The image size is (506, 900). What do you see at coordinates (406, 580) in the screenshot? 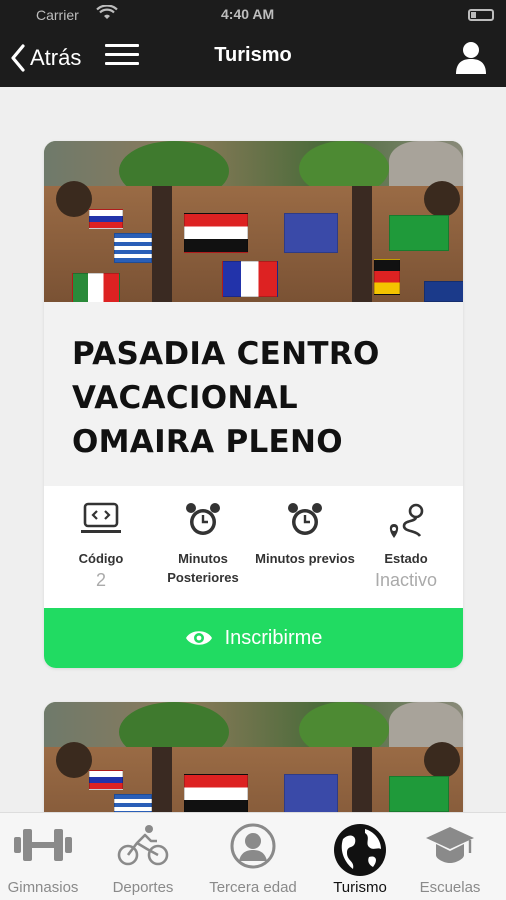
I see `stat-value: Inactivo` at bounding box center [406, 580].